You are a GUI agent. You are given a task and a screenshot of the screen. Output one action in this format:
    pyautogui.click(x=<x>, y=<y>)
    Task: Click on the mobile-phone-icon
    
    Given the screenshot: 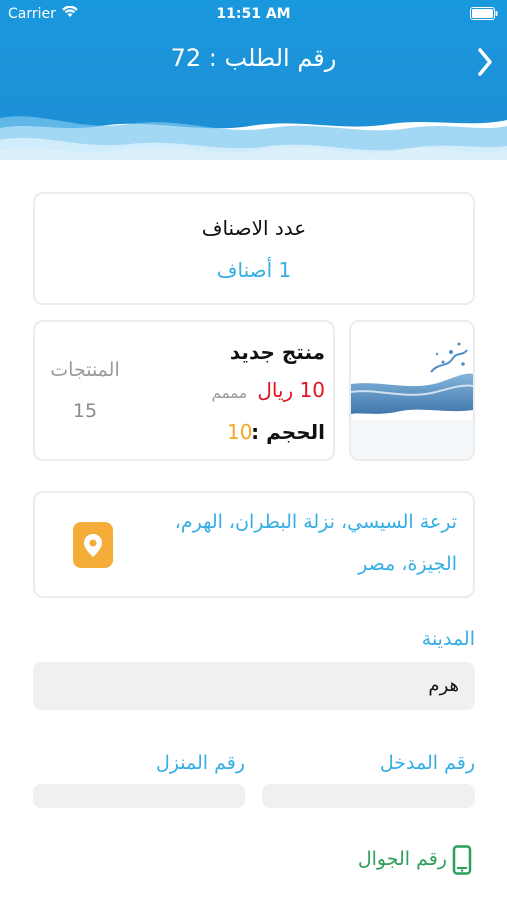 What is the action you would take?
    pyautogui.click(x=462, y=860)
    